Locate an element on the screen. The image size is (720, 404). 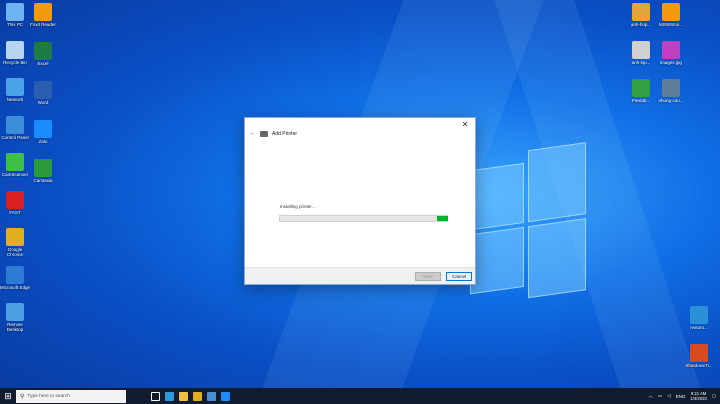
desktop-icon: Recycle Bin is located at coordinates (15, 52).